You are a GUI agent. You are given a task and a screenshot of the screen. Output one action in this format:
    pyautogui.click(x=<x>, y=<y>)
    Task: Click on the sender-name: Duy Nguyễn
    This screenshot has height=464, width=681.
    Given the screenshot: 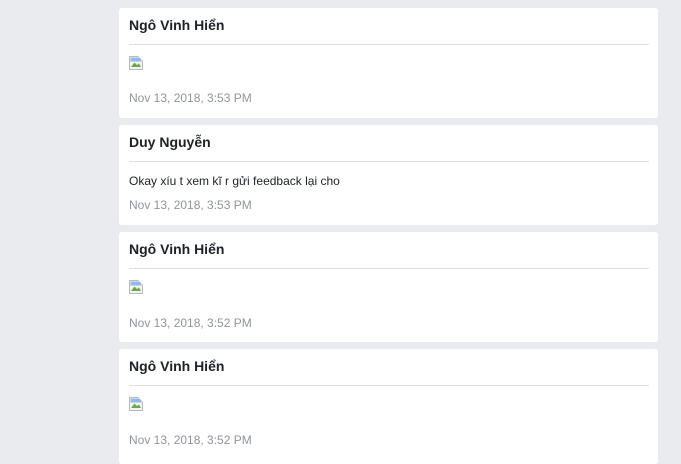 What is the action you would take?
    pyautogui.click(x=170, y=142)
    